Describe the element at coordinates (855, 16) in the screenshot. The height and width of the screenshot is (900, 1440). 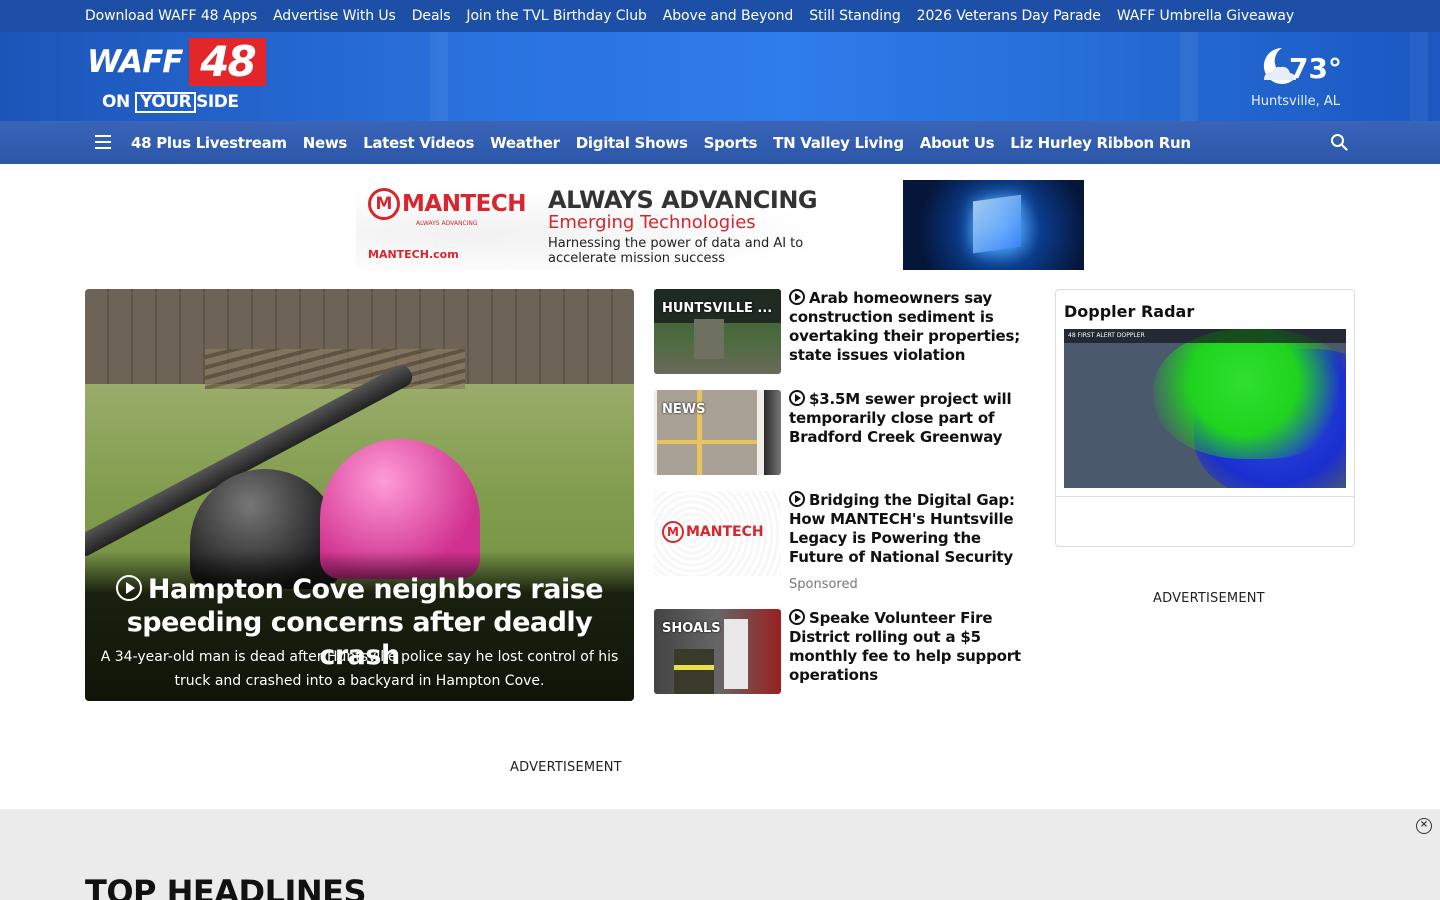
I see `utility-link: Still Standing` at that location.